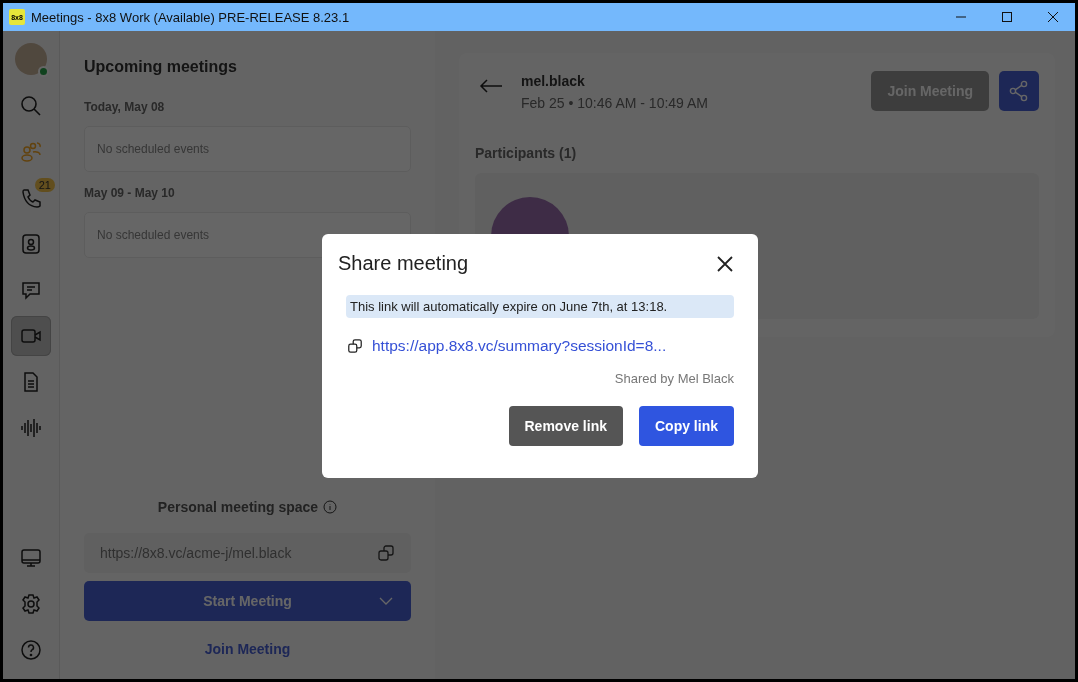 The width and height of the screenshot is (1078, 682). Describe the element at coordinates (31, 336) in the screenshot. I see `sidebar-item` at that location.